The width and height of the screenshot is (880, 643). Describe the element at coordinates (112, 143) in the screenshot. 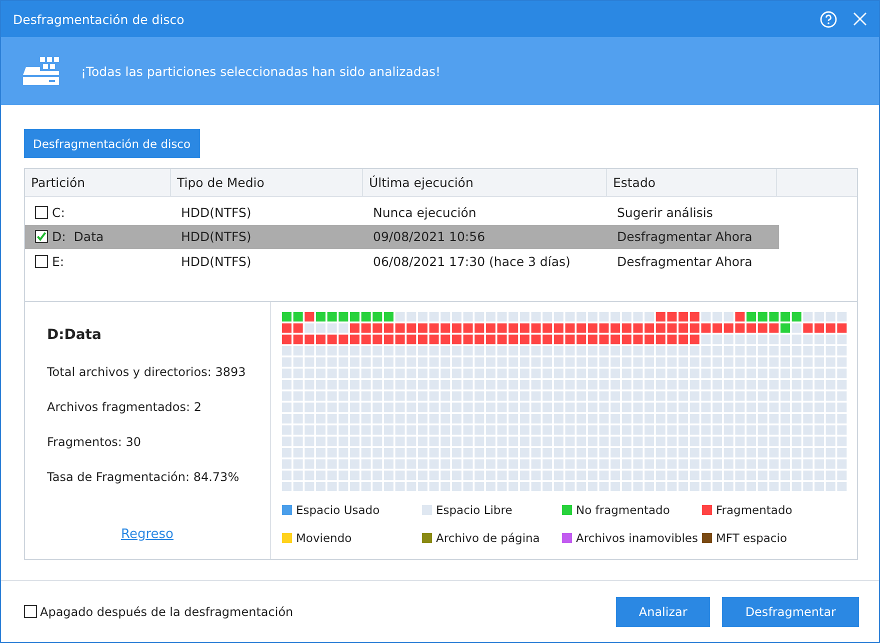

I see `disk-defrag-tab: Desfragmentación de disco` at that location.